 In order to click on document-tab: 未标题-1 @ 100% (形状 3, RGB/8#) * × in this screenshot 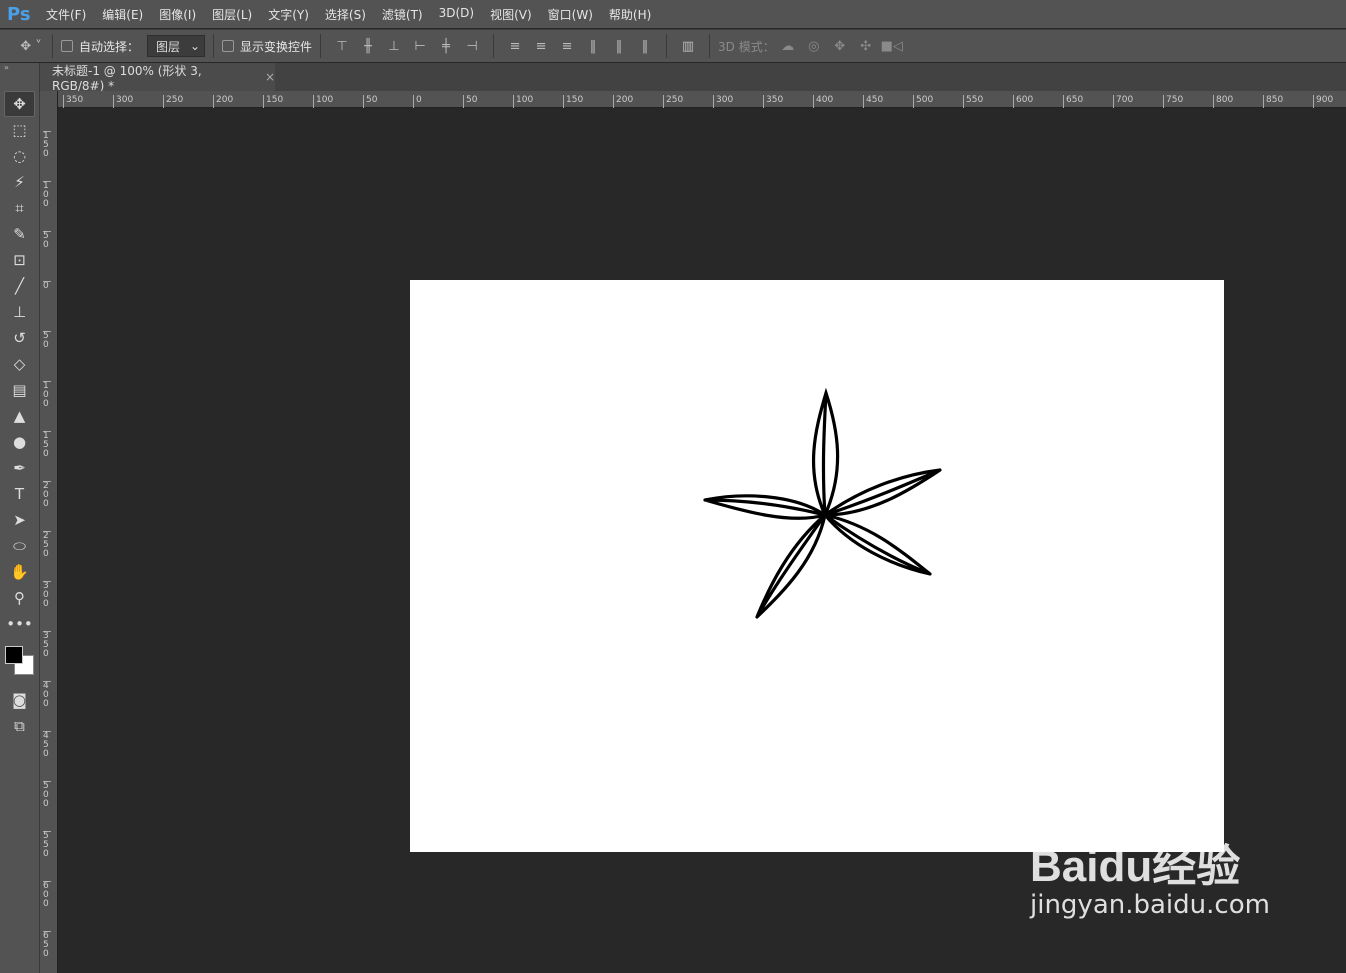, I will do `click(157, 78)`.